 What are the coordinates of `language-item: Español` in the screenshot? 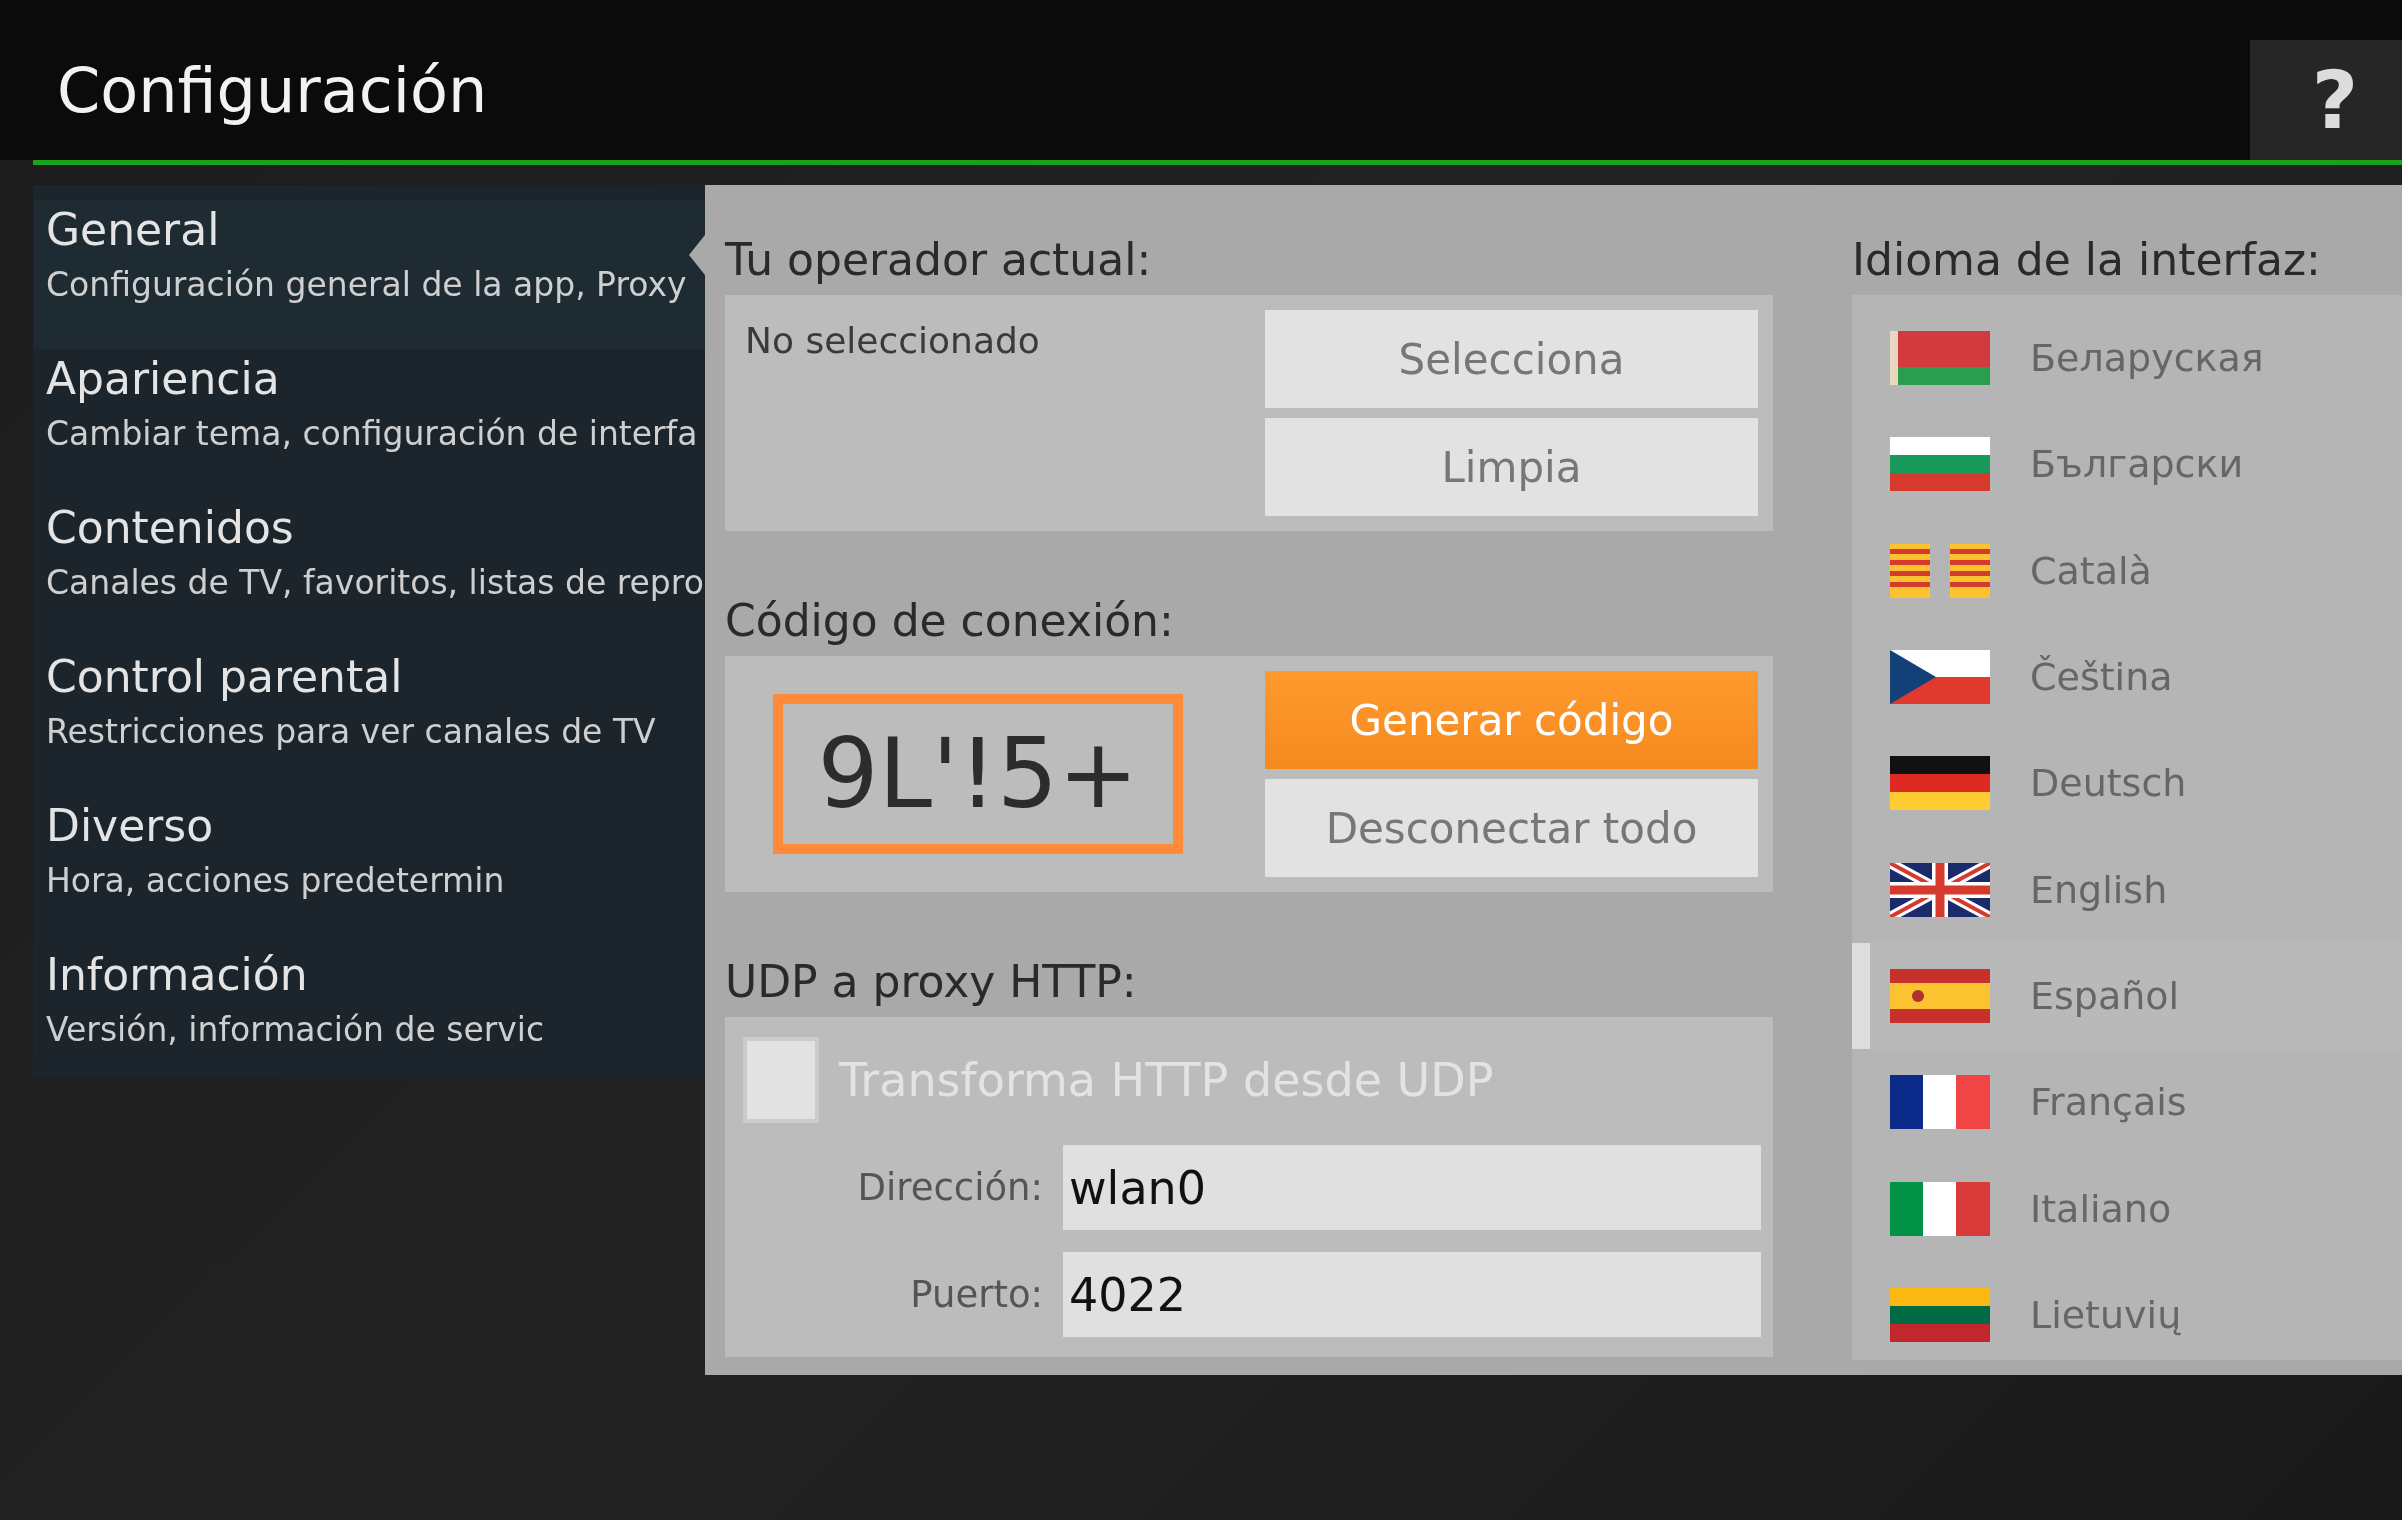 It's located at (2127, 996).